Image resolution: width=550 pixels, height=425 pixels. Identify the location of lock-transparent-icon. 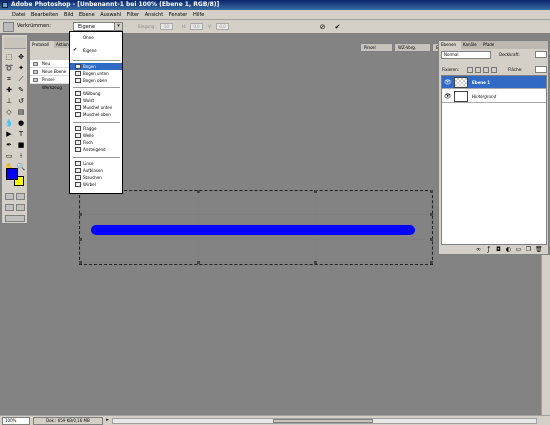
(470, 70).